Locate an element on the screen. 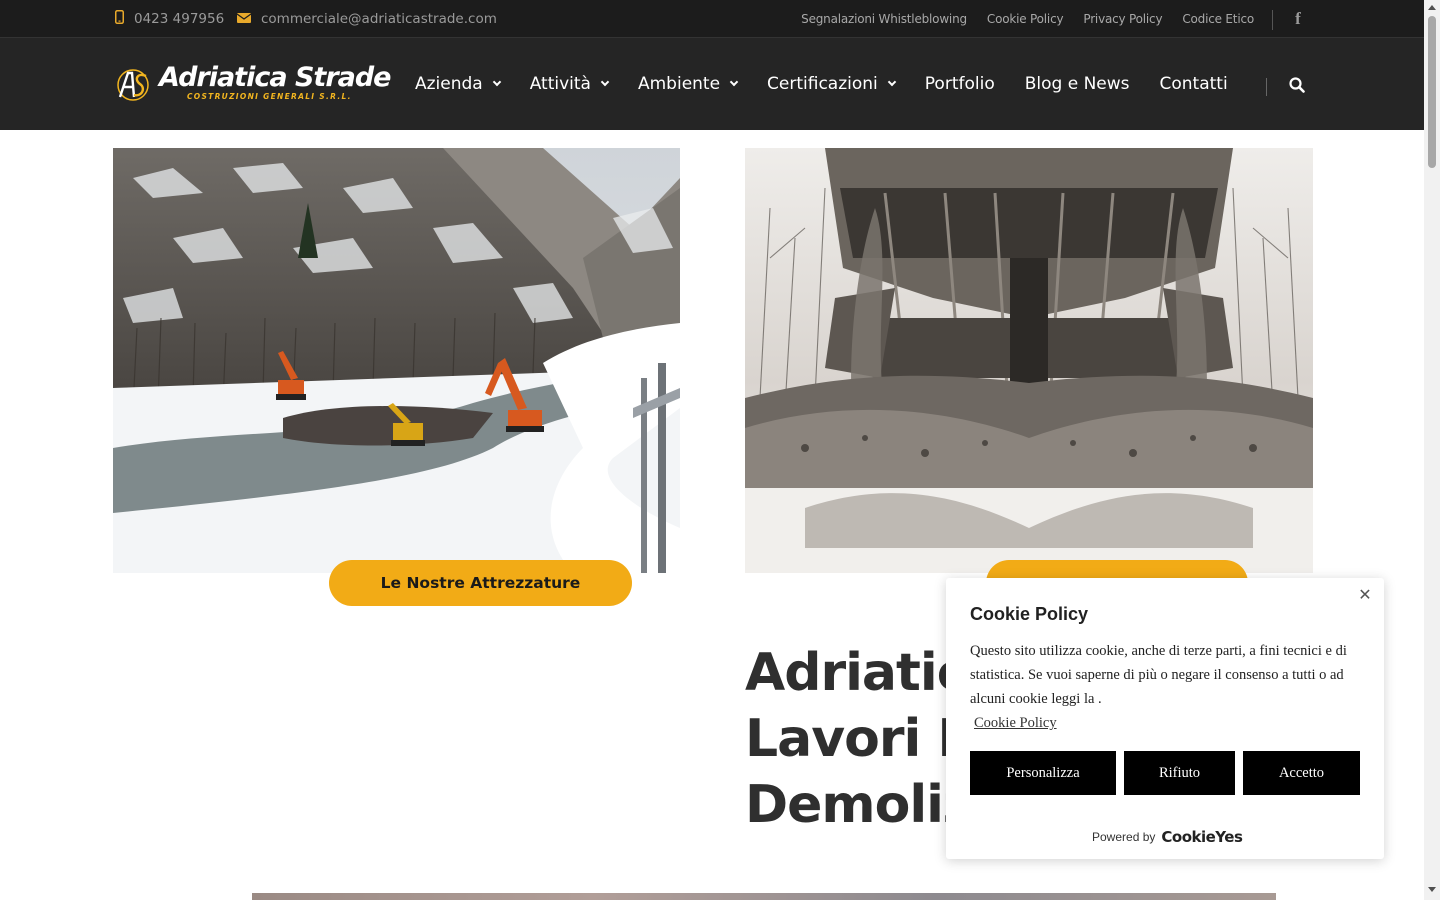 Image resolution: width=1440 pixels, height=900 pixels. nav-label: Certificazioni is located at coordinates (822, 84).